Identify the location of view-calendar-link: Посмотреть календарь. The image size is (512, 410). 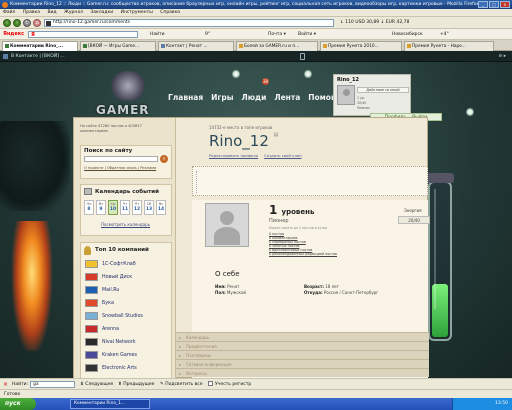
(125, 224).